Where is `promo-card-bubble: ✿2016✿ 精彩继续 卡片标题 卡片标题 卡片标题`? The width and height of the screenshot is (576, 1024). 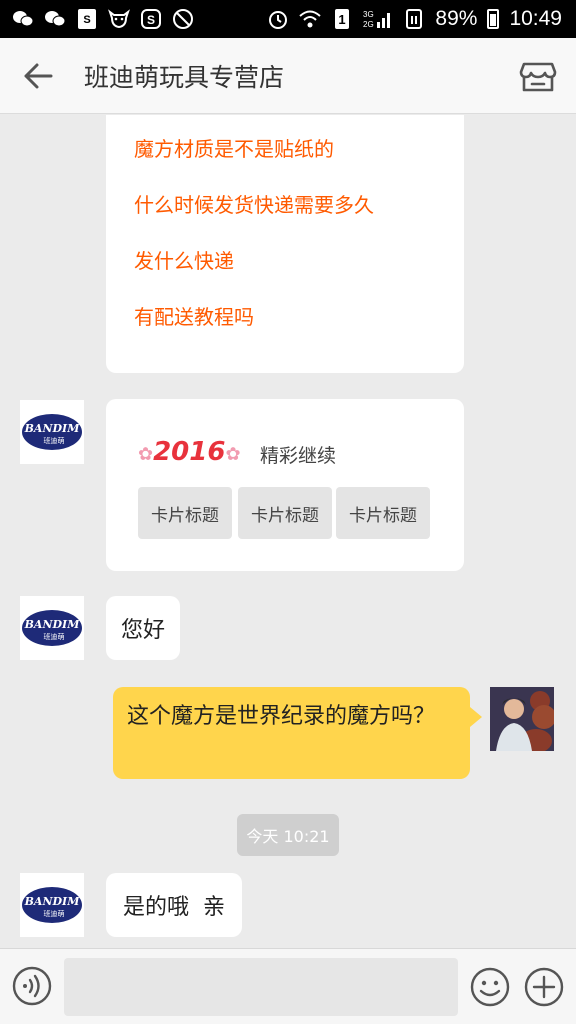 promo-card-bubble: ✿2016✿ 精彩继续 卡片标题 卡片标题 卡片标题 is located at coordinates (285, 485).